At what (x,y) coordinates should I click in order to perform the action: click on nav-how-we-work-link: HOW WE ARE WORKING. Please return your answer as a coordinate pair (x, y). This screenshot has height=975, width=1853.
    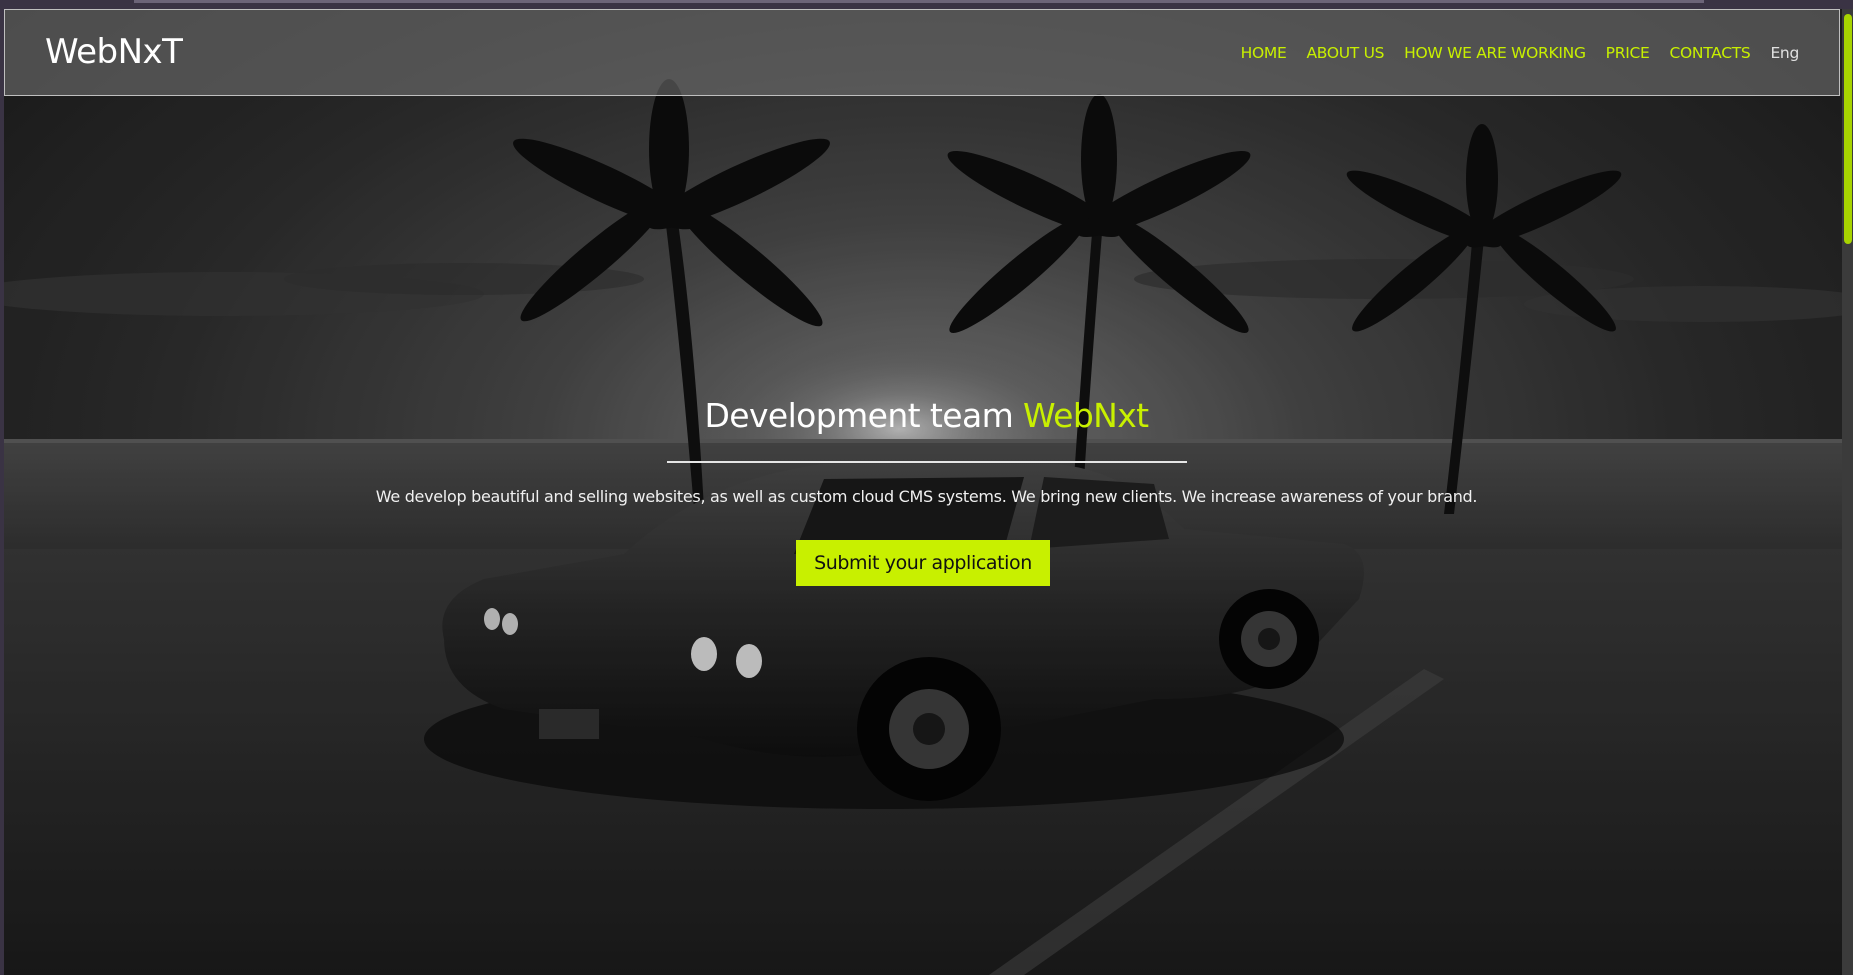
    Looking at the image, I should click on (1495, 53).